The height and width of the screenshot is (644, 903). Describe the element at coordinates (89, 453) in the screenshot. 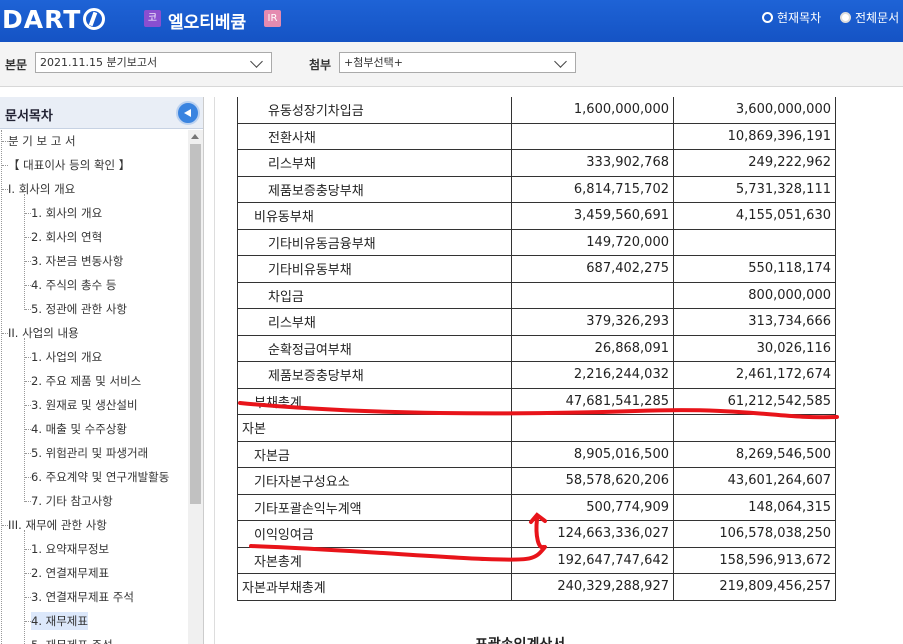

I see `toc-item: 5. 위험관리 및 파생거래` at that location.